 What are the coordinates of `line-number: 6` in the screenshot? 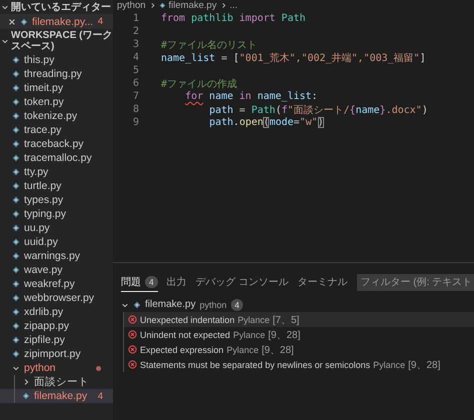 It's located at (135, 83).